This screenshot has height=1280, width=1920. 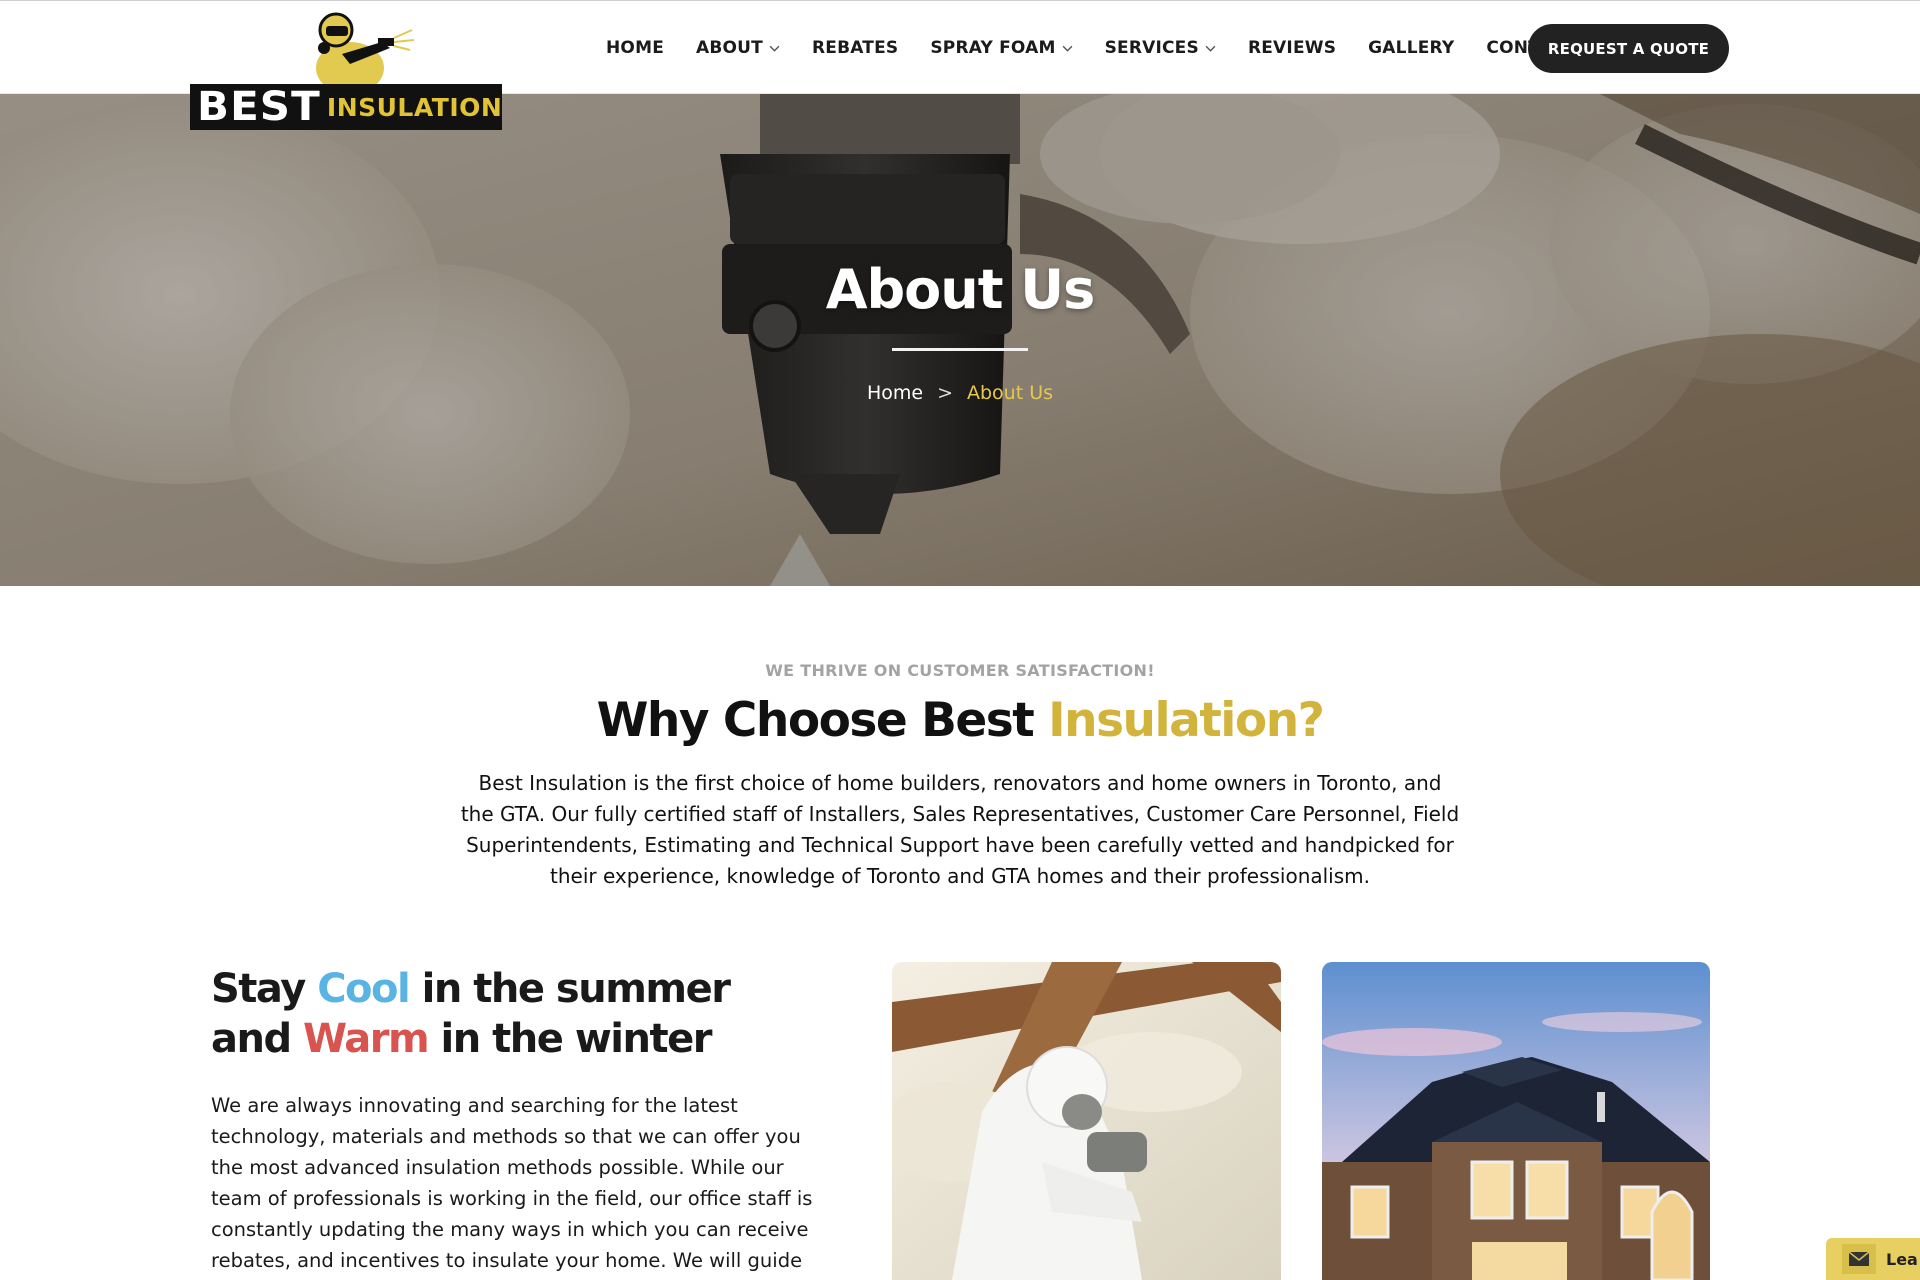 I want to click on cool-line2-b: in the winter, so click(x=570, y=1039).